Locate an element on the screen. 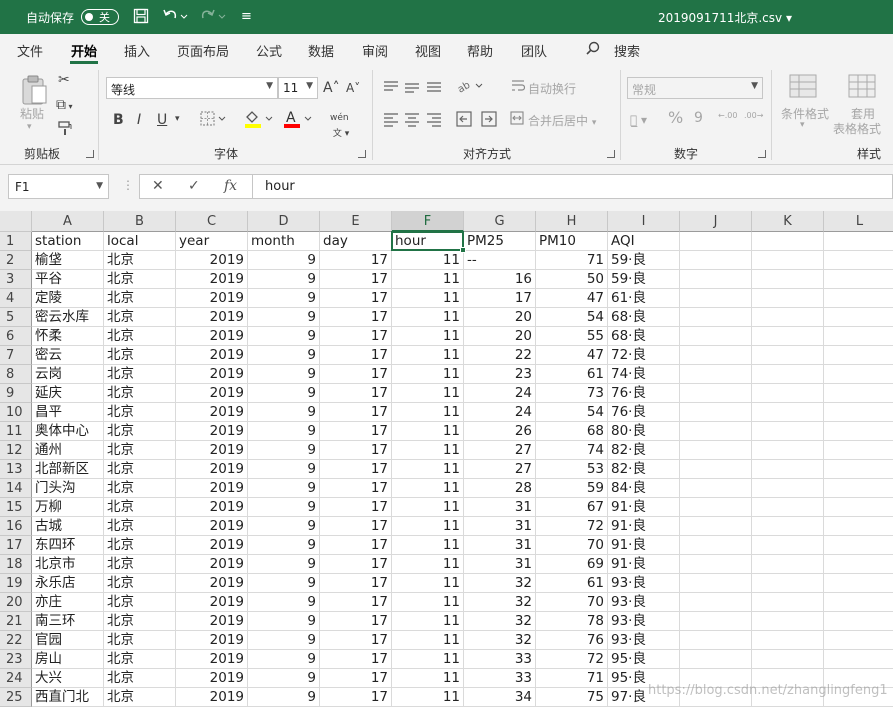  table-cell: 71 is located at coordinates (572, 678).